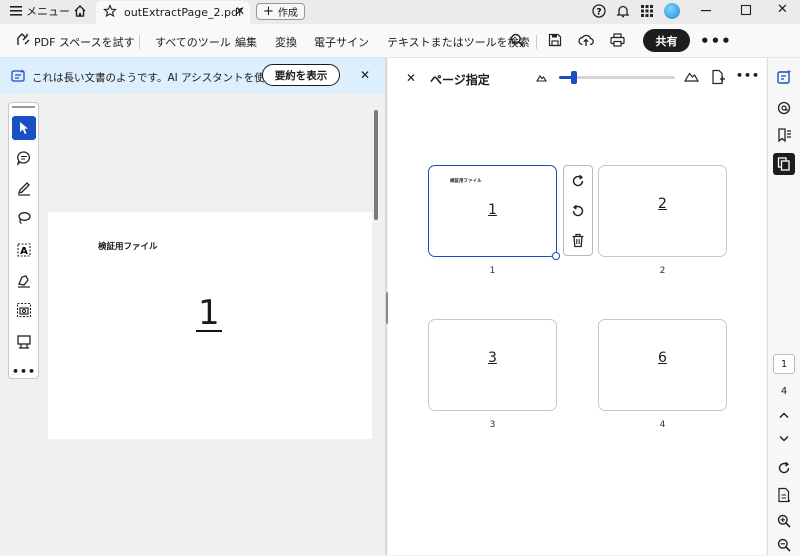 This screenshot has width=800, height=556. I want to click on page-thumbnail: 検証用ファイル 1, so click(494, 212).